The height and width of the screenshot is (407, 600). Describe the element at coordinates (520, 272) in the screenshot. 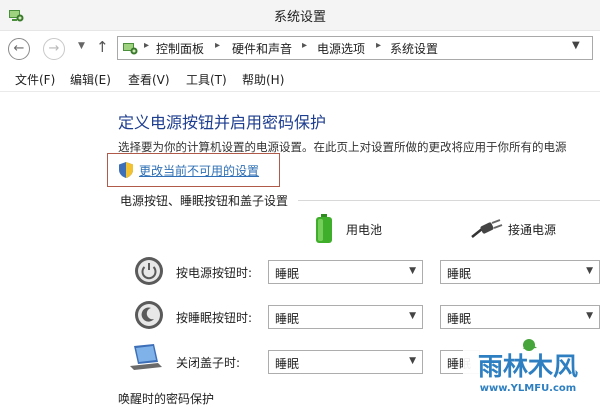

I see `power-button-plugged-select: 睡眠 ▼` at that location.